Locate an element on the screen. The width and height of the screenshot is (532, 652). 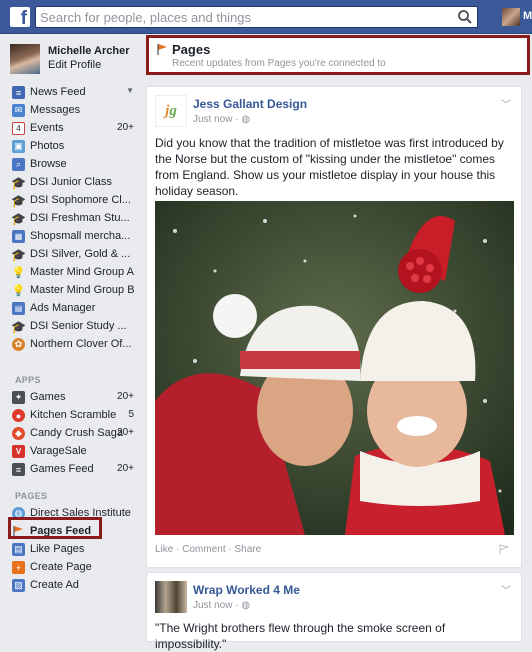
chevron-down-icon: ▼ is located at coordinates (130, 90).